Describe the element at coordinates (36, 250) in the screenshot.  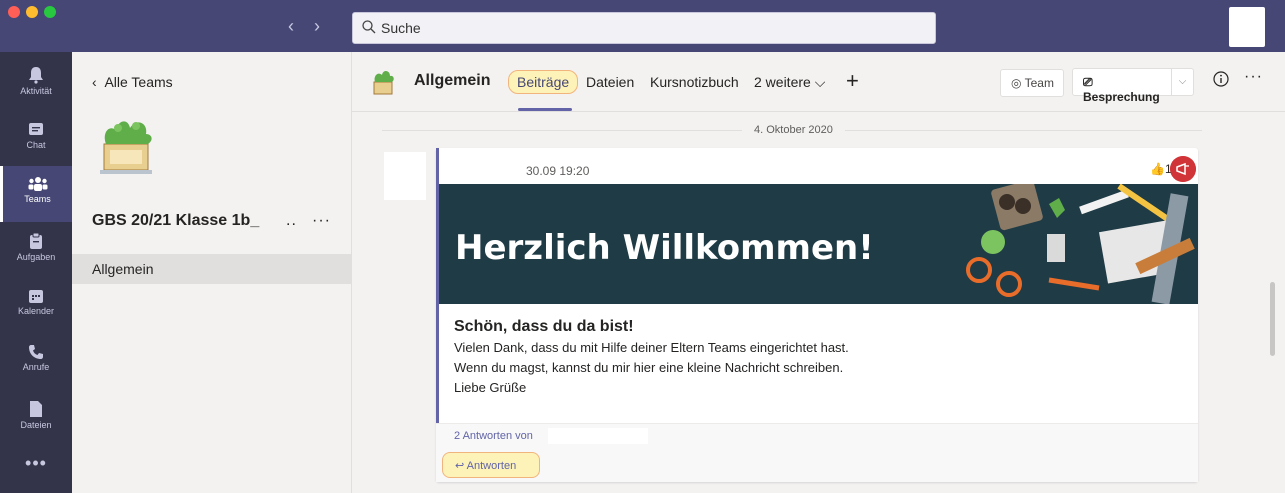
I see `rail-item-assignments: Aufgaben` at that location.